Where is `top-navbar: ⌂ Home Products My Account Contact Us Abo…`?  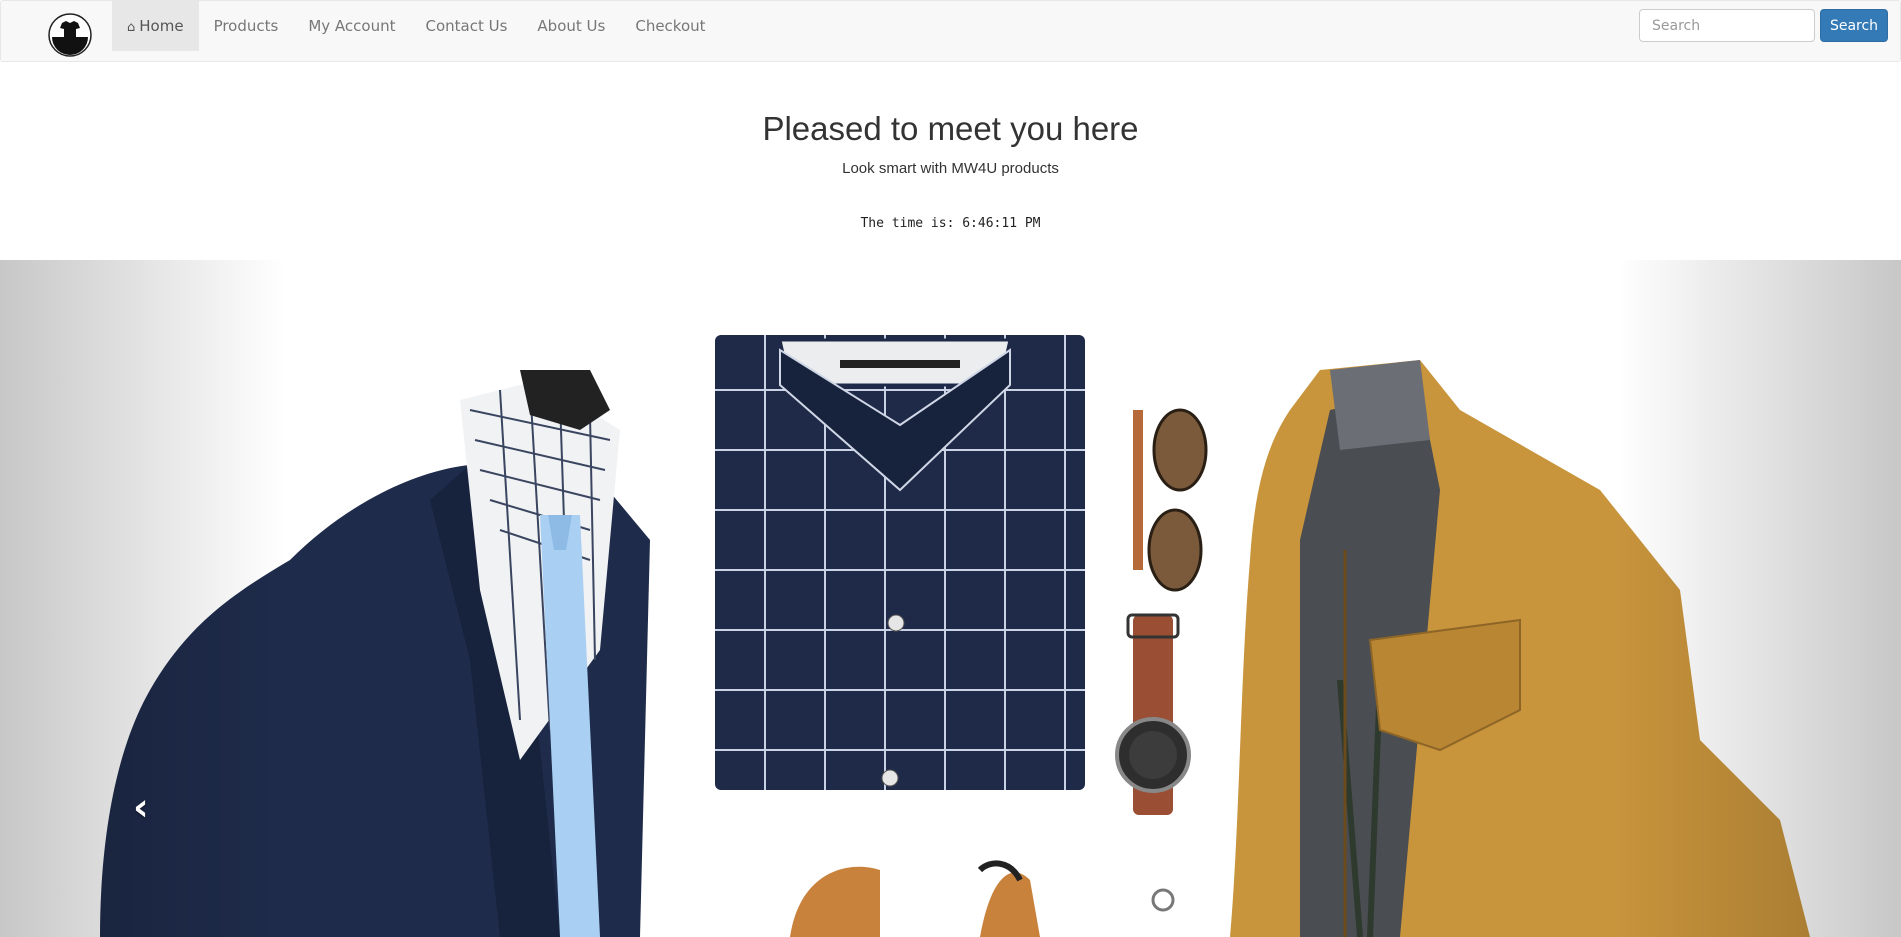
top-navbar: ⌂ Home Products My Account Contact Us Abo… is located at coordinates (950, 31).